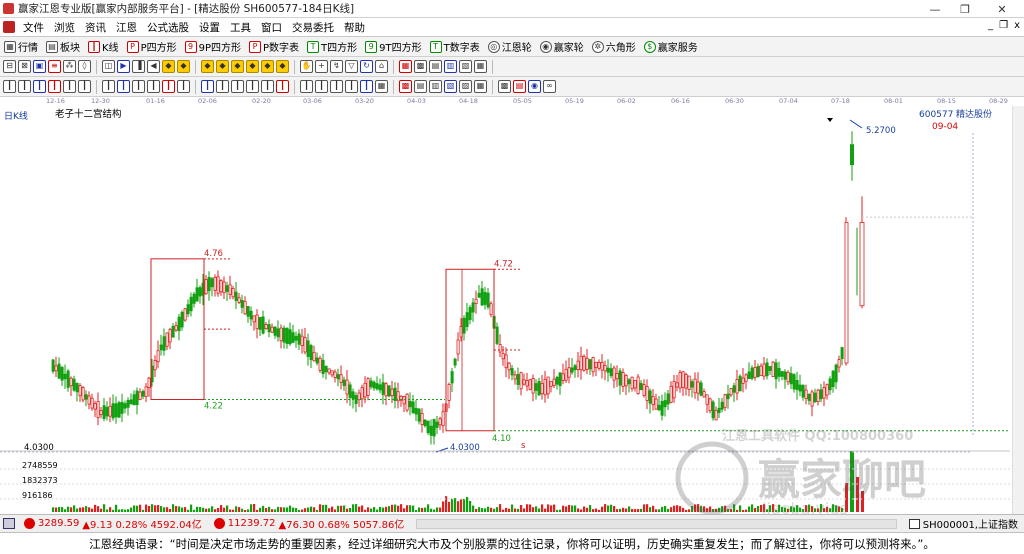 The image size is (1024, 554). What do you see at coordinates (54, 86) in the screenshot?
I see `tool-button-3: ┃` at bounding box center [54, 86].